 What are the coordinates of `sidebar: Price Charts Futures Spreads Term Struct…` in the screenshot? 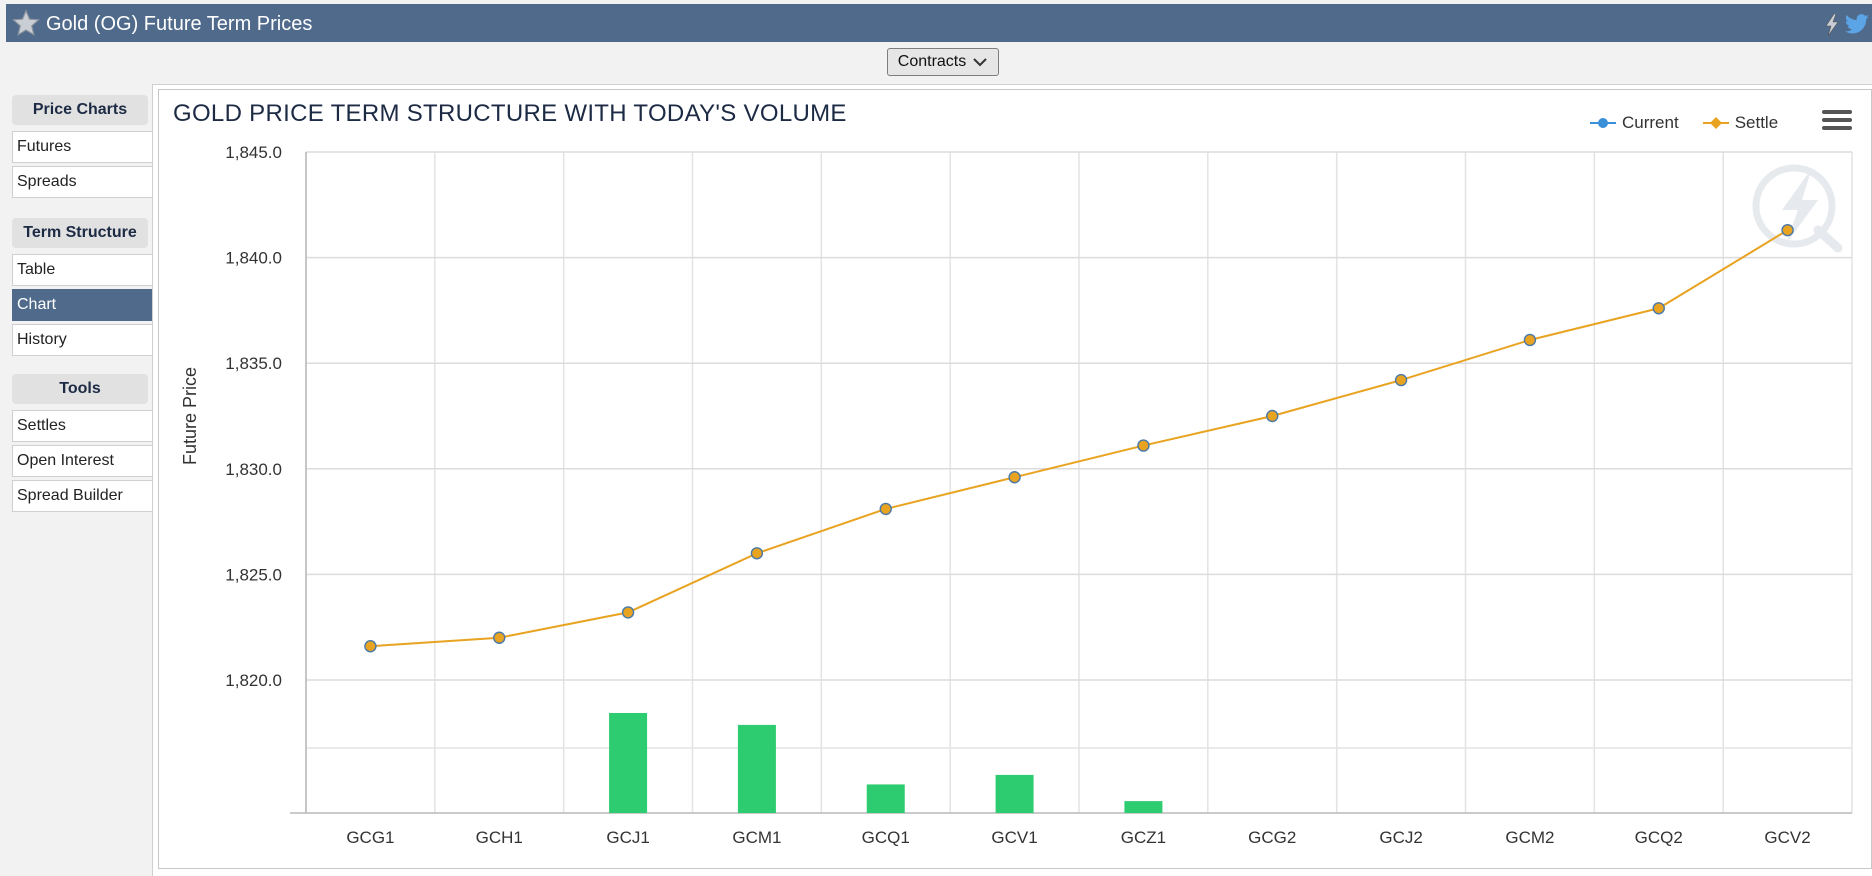 It's located at (77, 480).